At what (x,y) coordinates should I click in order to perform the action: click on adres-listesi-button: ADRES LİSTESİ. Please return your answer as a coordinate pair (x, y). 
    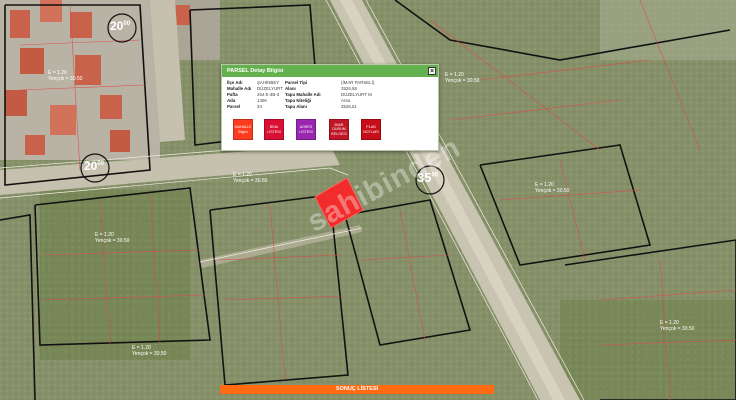
    Looking at the image, I should click on (306, 129).